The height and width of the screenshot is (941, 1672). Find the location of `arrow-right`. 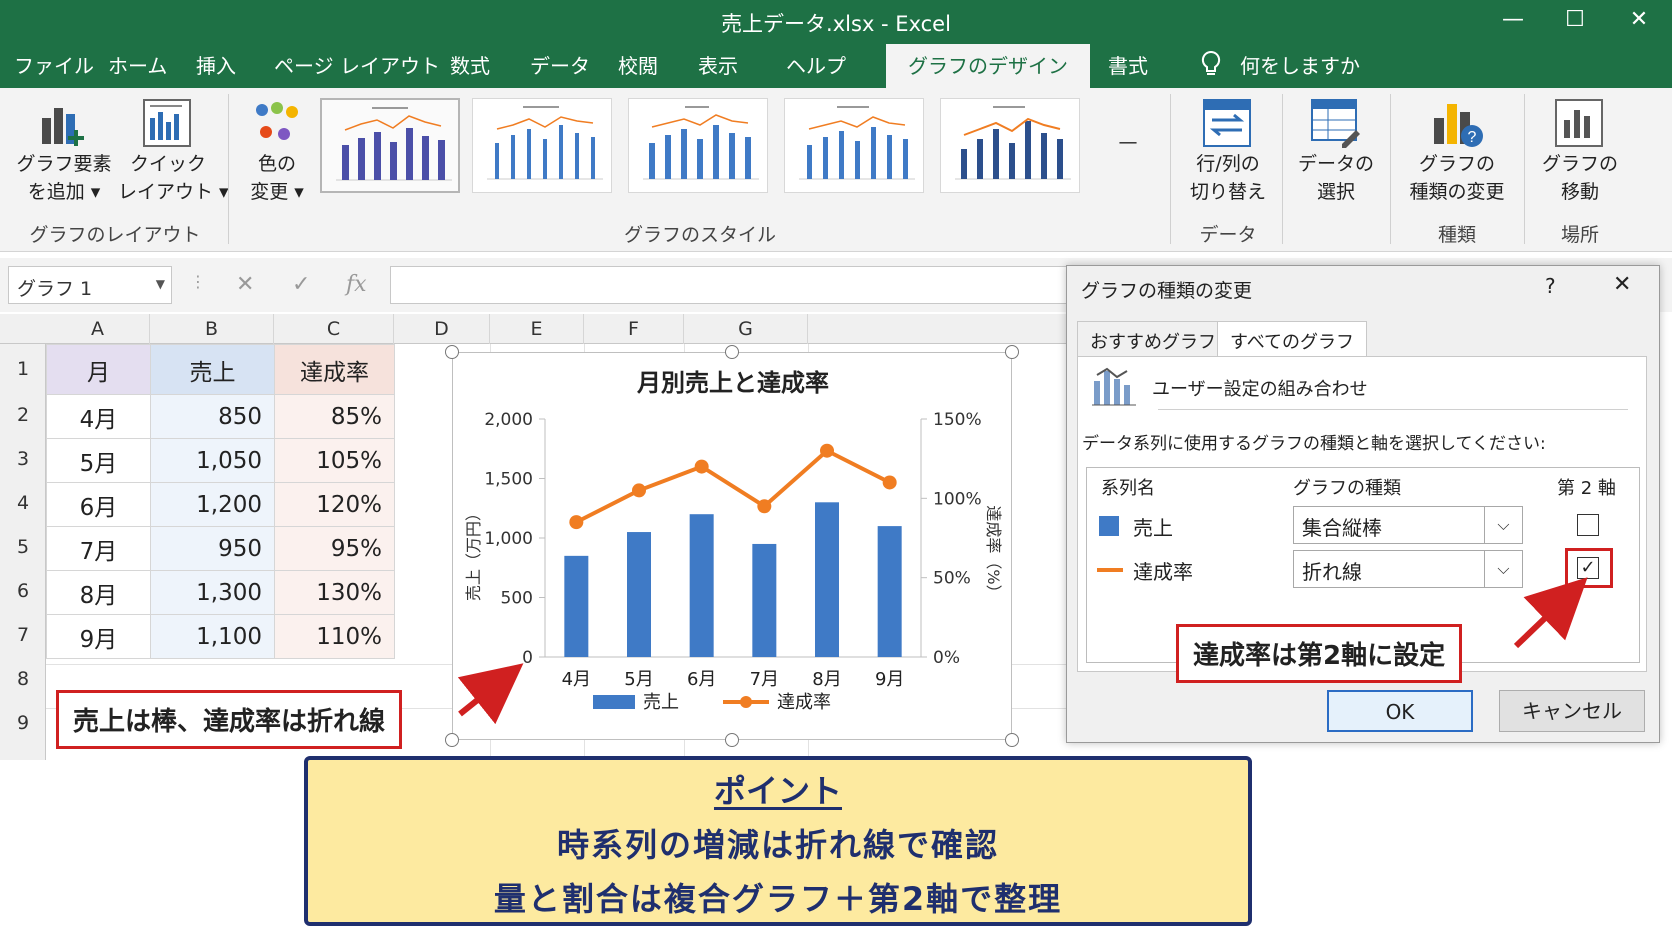

arrow-right is located at coordinates (1550, 613).